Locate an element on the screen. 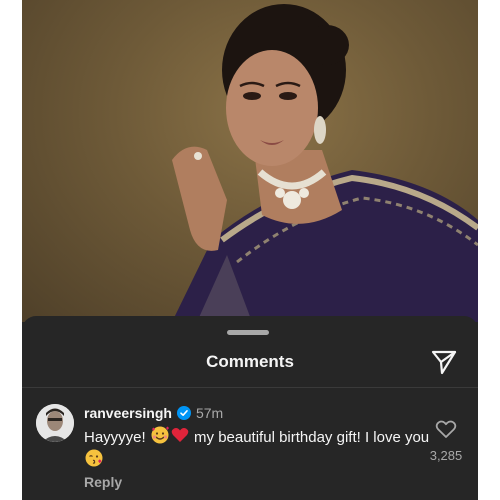 The width and height of the screenshot is (500, 500). comment-header: ranveersingh 57m is located at coordinates (153, 413).